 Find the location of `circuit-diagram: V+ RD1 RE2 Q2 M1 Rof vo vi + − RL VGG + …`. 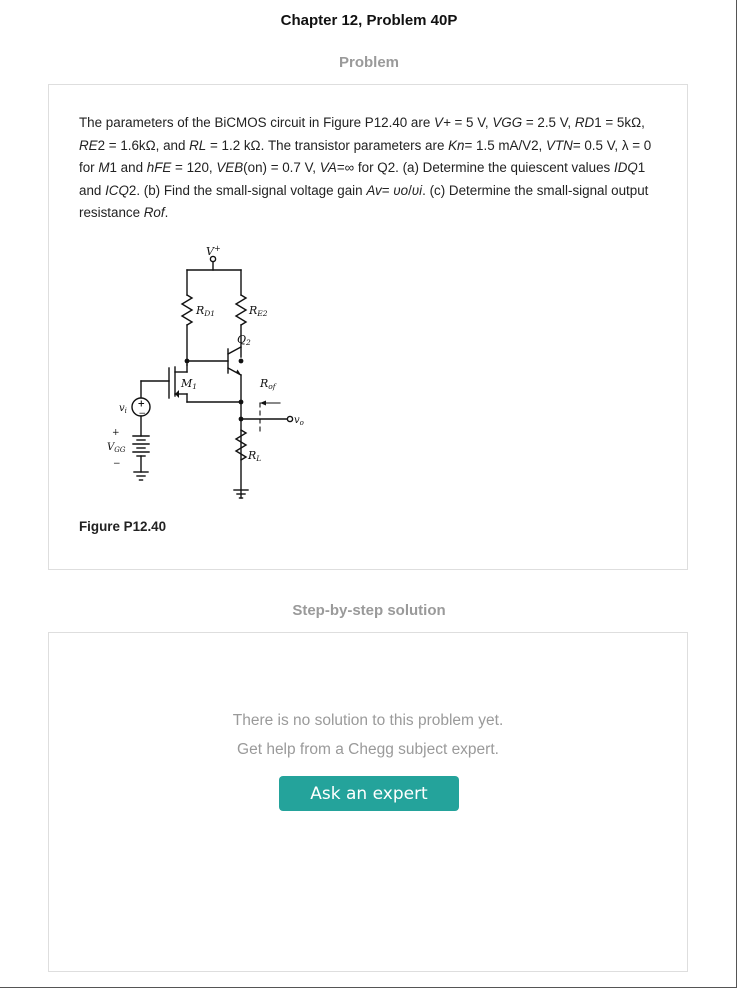

circuit-diagram: V+ RD1 RE2 Q2 M1 Rof vo vi + − RL VGG + … is located at coordinates (205, 371).